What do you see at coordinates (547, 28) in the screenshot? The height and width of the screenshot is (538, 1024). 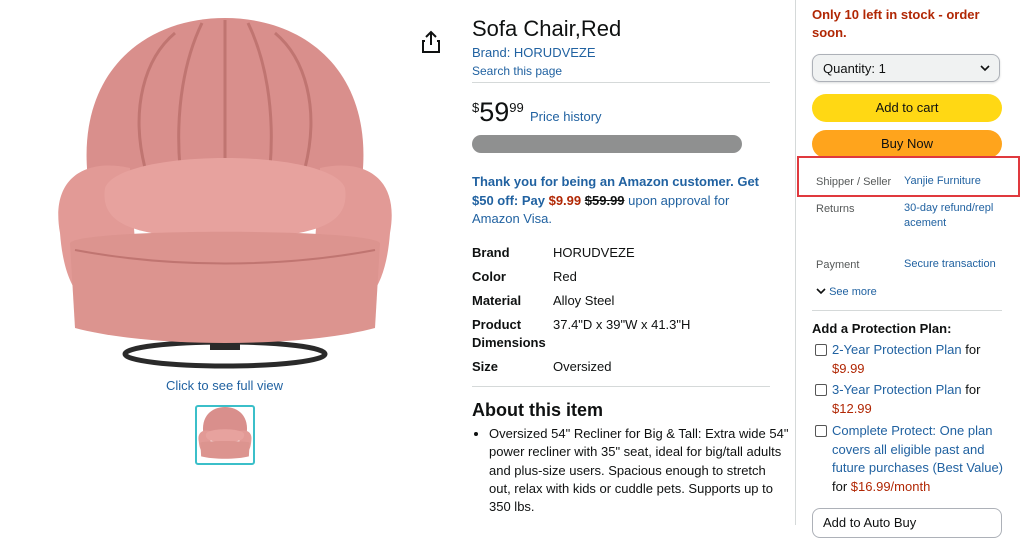 I see `product-title: Sofa Chair,Red` at bounding box center [547, 28].